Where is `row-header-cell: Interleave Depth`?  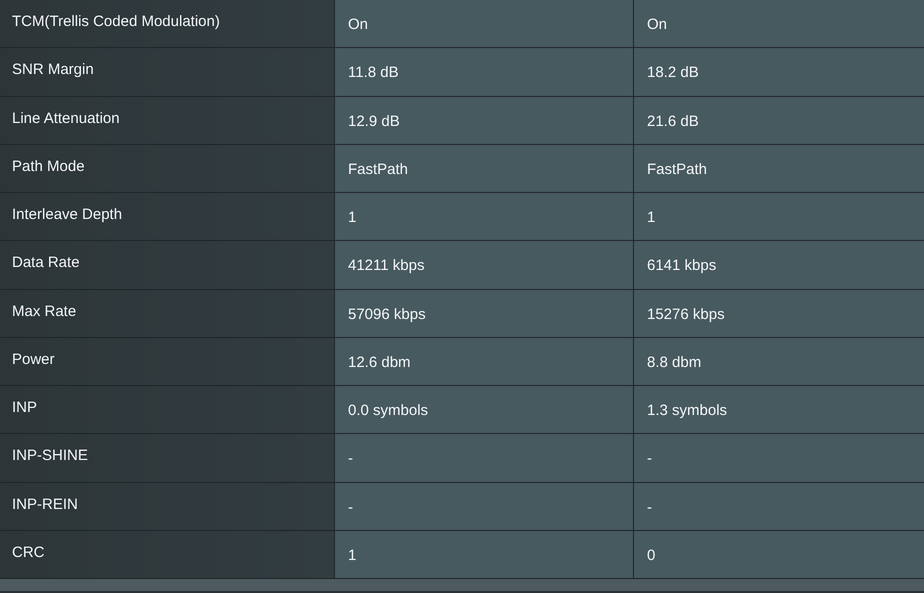
row-header-cell: Interleave Depth is located at coordinates (167, 216).